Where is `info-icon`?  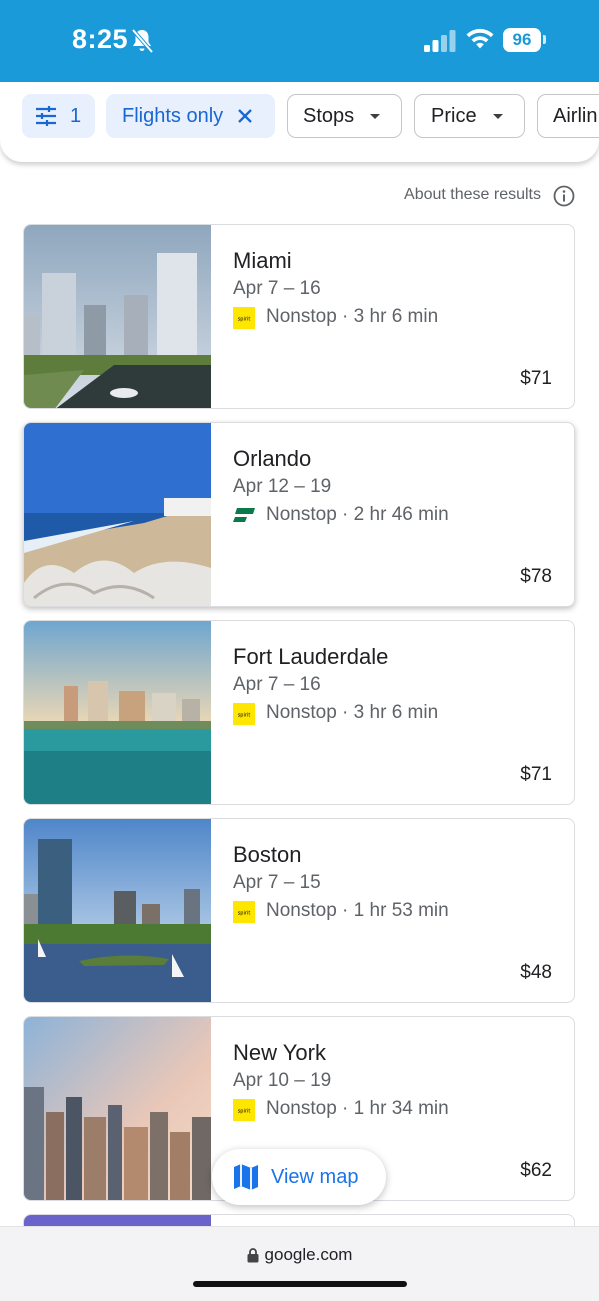
info-icon is located at coordinates (564, 196).